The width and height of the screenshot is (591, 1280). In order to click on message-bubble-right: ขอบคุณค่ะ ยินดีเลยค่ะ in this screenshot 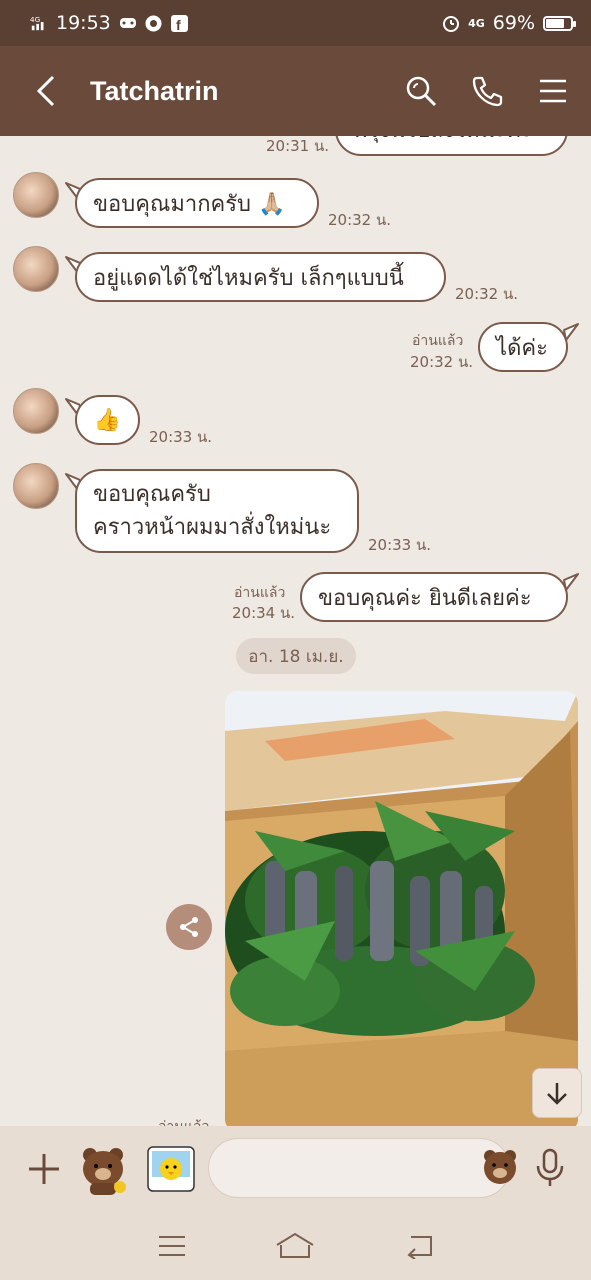, I will do `click(434, 597)`.